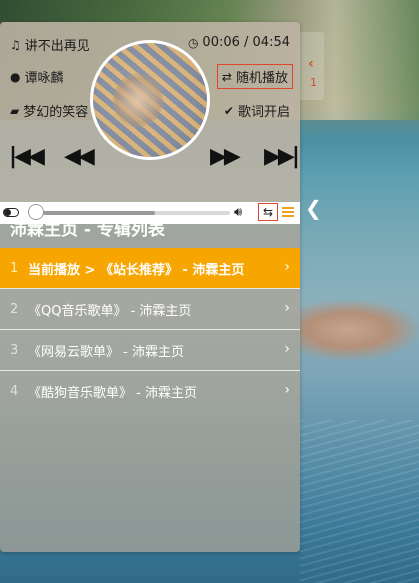 The image size is (419, 583). I want to click on side-toggle-tab: ‹ 1, so click(312, 66).